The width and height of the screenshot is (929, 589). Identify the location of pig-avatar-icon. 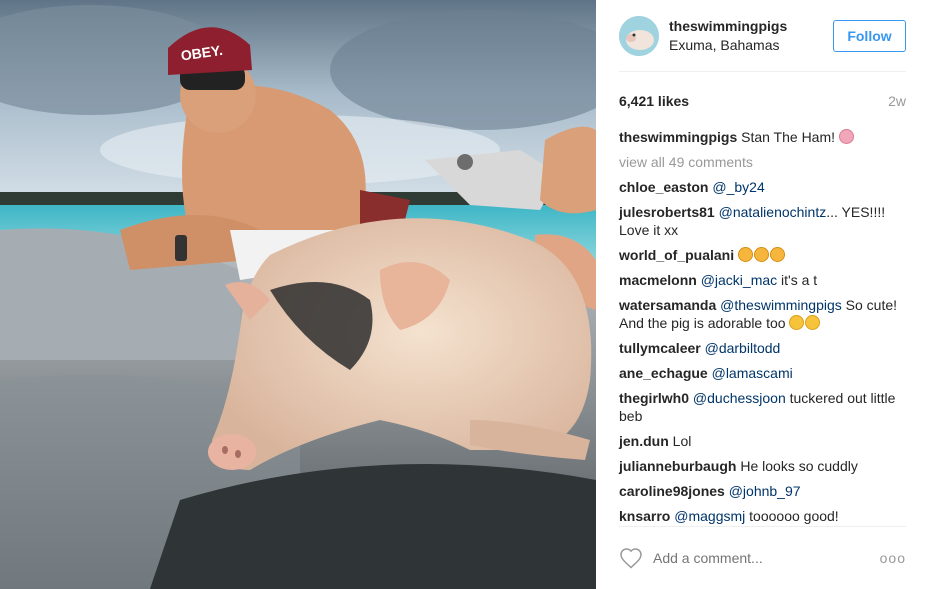
(639, 35).